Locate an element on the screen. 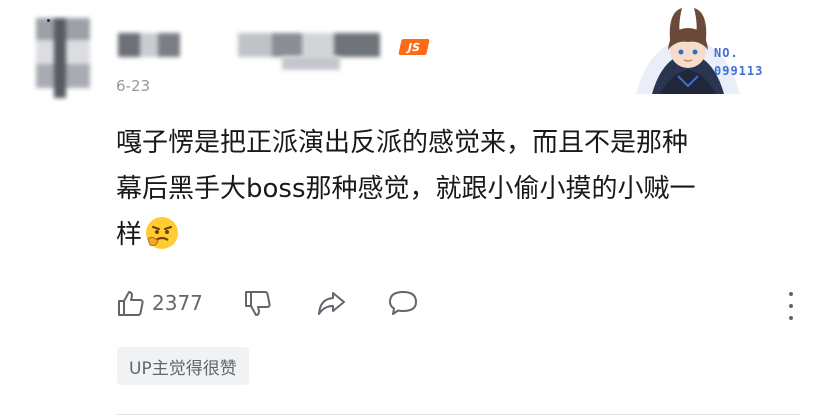  more-button is located at coordinates (791, 306).